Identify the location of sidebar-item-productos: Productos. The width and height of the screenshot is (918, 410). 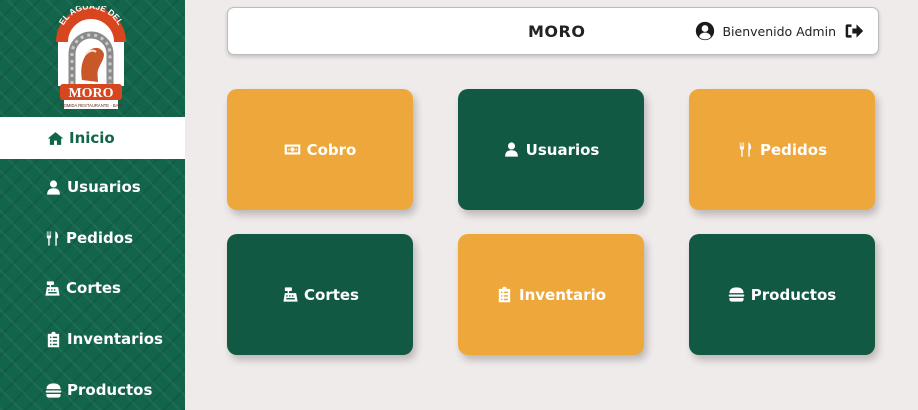
(92, 389).